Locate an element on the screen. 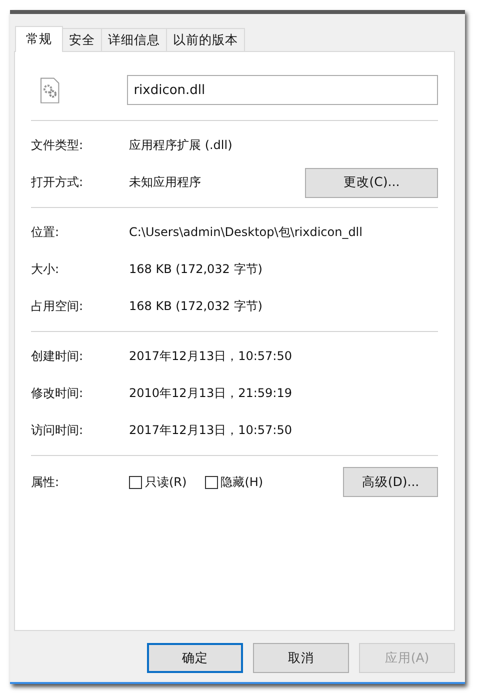  field-label: 大小: is located at coordinates (45, 269).